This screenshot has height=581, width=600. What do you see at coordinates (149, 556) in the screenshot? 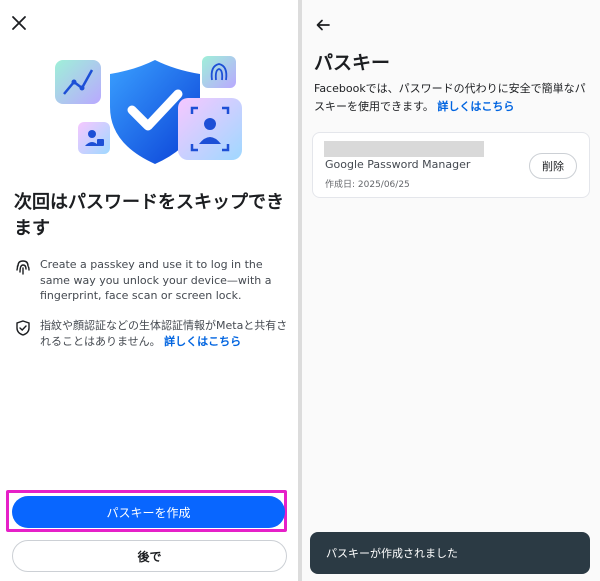
I see `later-button: 後で` at bounding box center [149, 556].